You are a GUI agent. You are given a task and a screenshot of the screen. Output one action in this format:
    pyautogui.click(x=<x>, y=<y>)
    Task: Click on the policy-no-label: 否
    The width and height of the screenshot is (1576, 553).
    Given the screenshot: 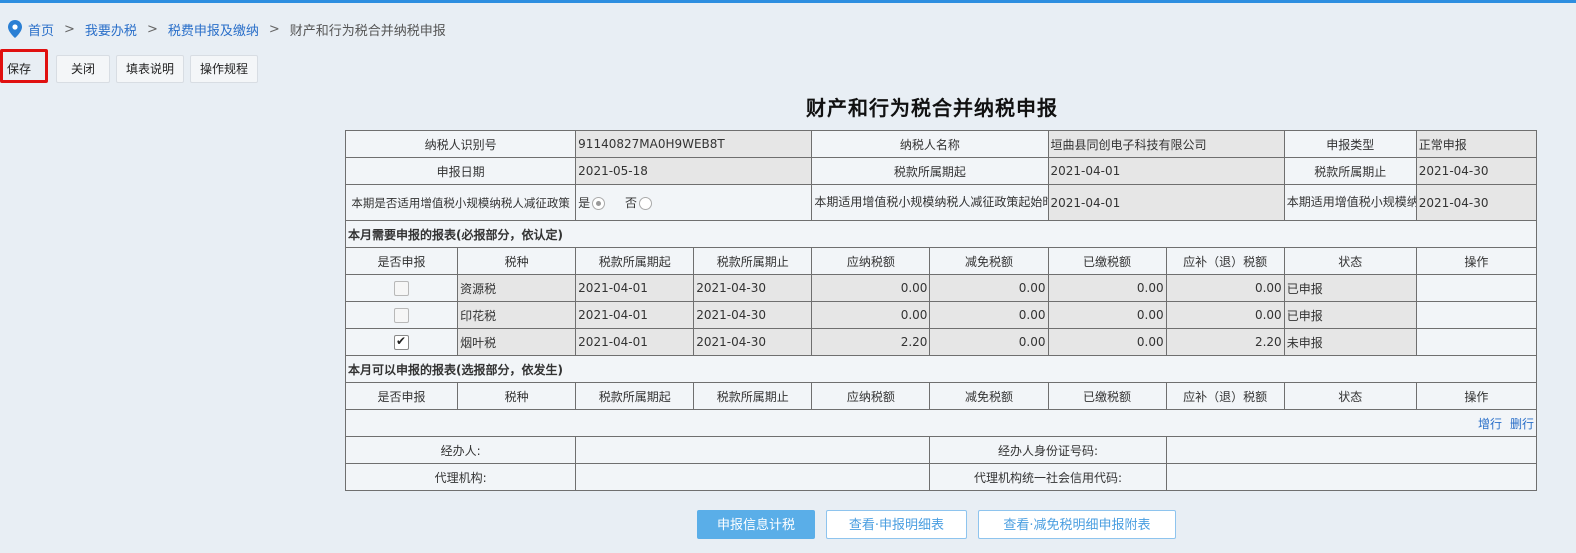 What is the action you would take?
    pyautogui.click(x=631, y=203)
    